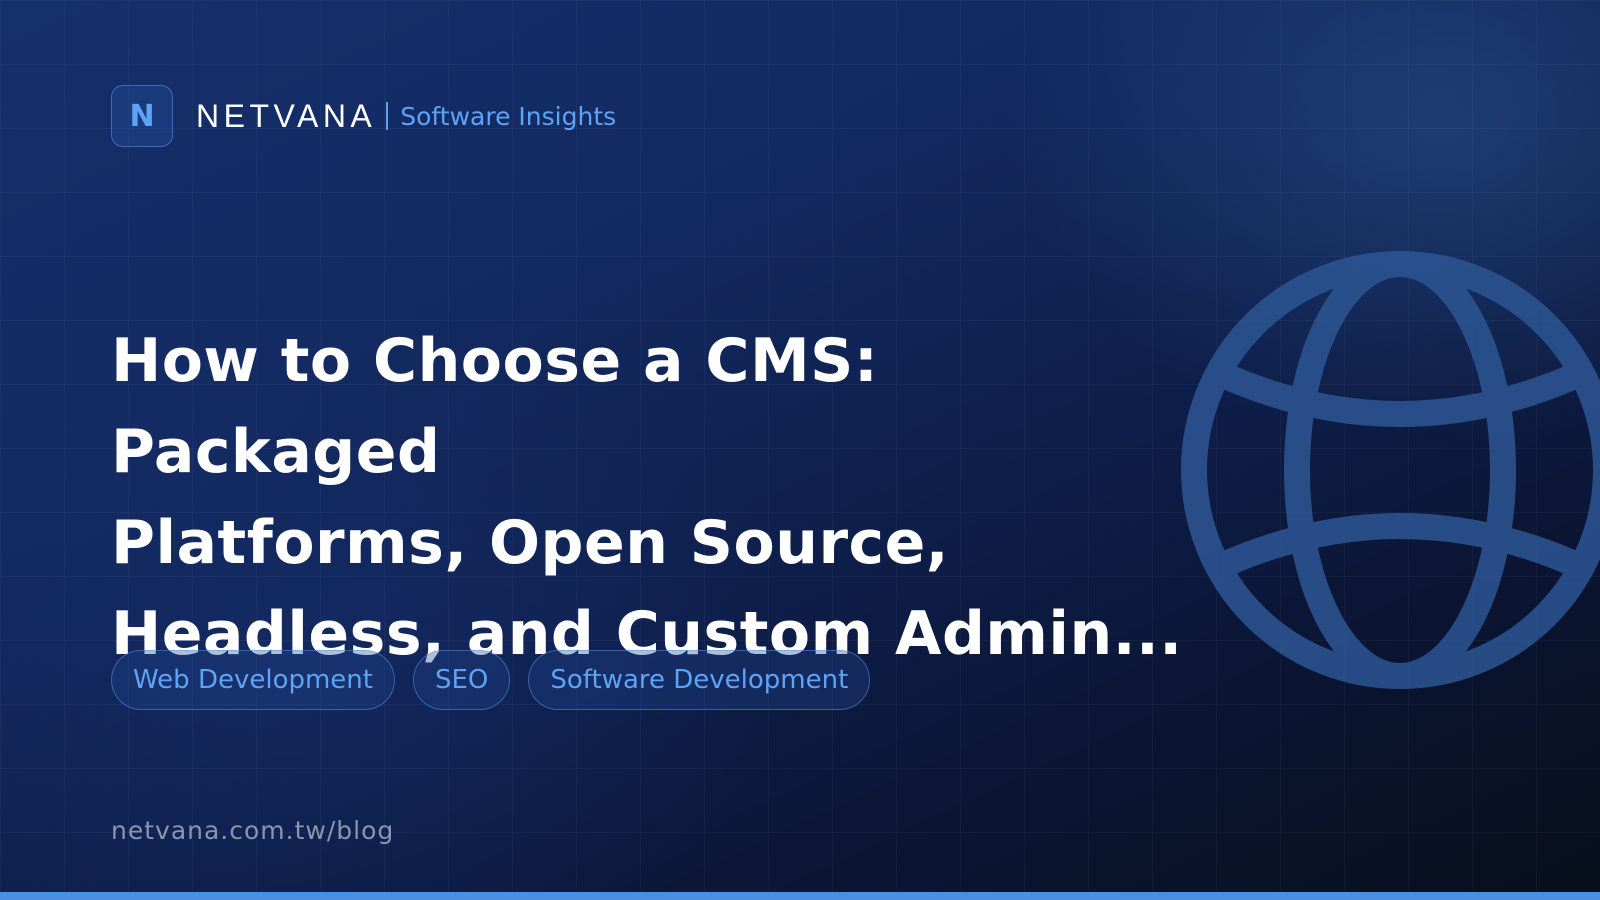 This screenshot has height=900, width=1600. Describe the element at coordinates (1390, 470) in the screenshot. I see `globe-icon` at that location.